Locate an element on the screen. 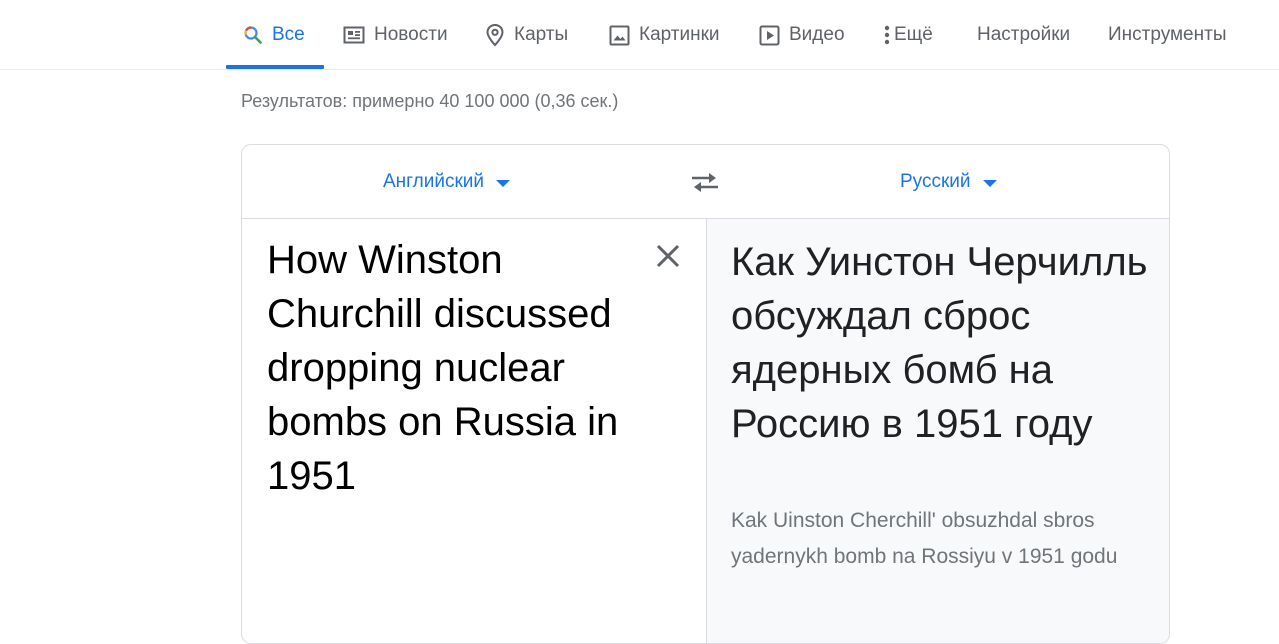 The height and width of the screenshot is (644, 1279). search-icon is located at coordinates (253, 35).